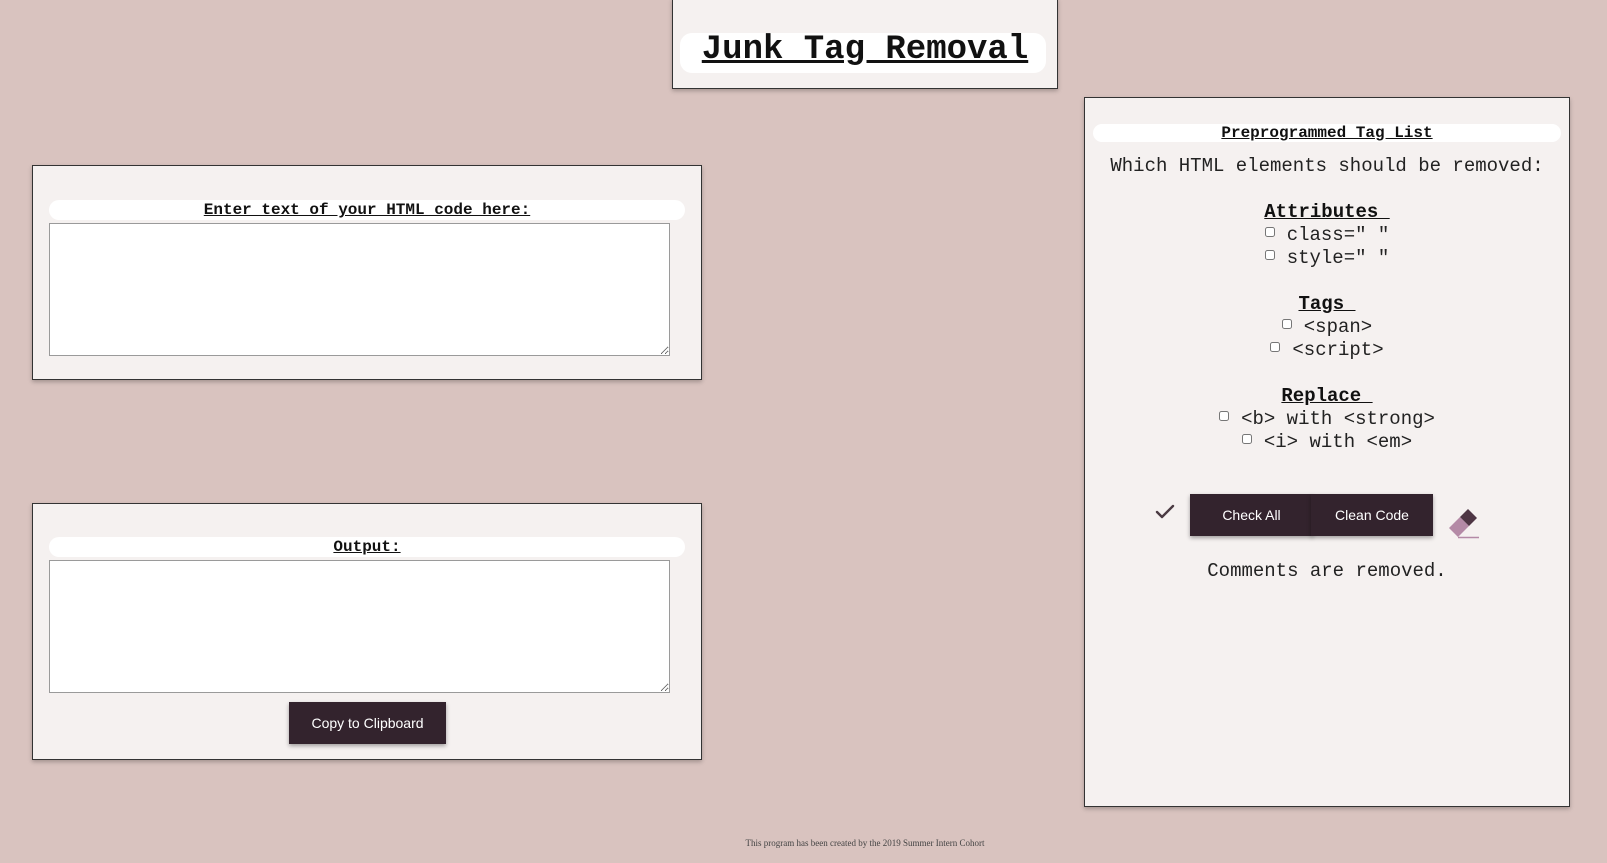  What do you see at coordinates (1338, 419) in the screenshot?
I see `replace-b-label: <b> with <strong>` at bounding box center [1338, 419].